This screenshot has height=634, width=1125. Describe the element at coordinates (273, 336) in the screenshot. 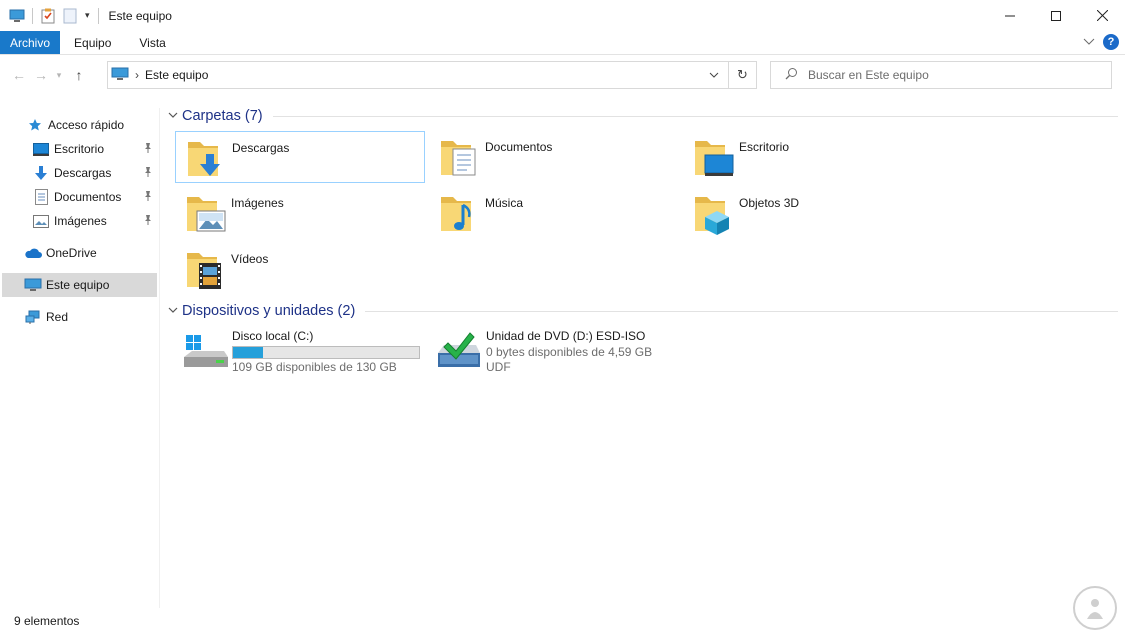

I see `drive-name: Disco local (C:)` at that location.